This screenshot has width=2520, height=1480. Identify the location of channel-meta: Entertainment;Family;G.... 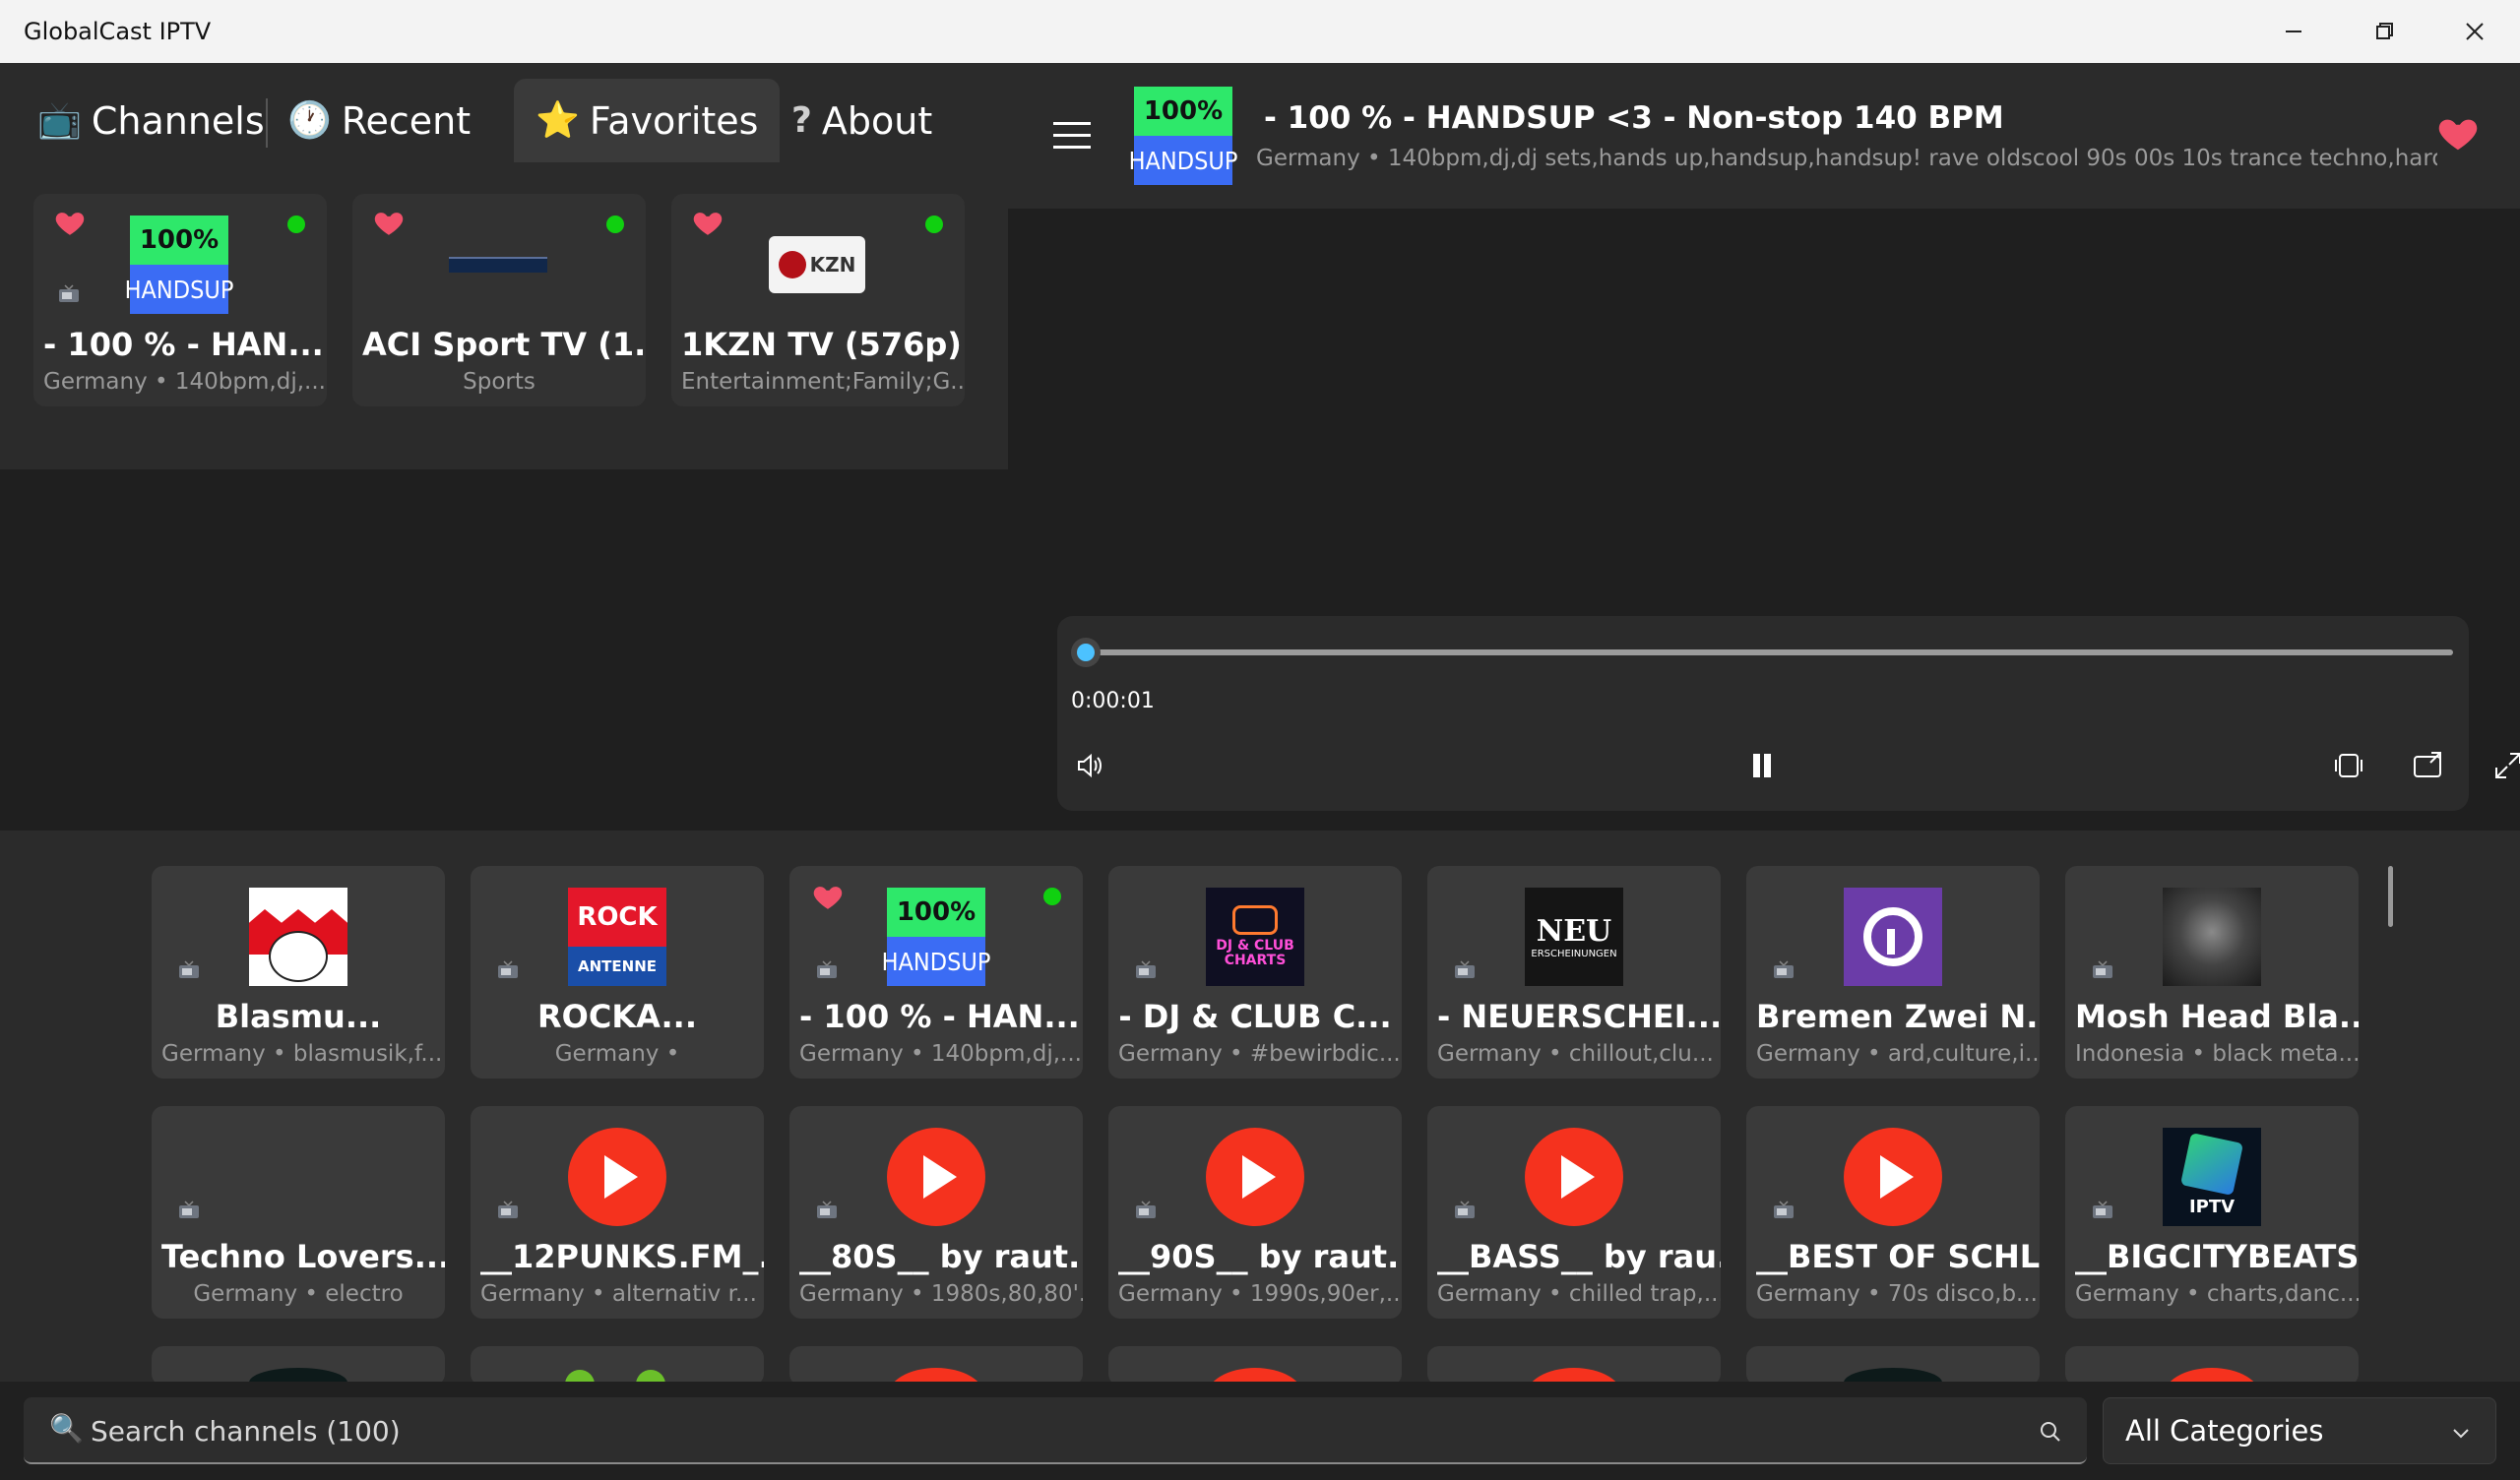
(823, 382).